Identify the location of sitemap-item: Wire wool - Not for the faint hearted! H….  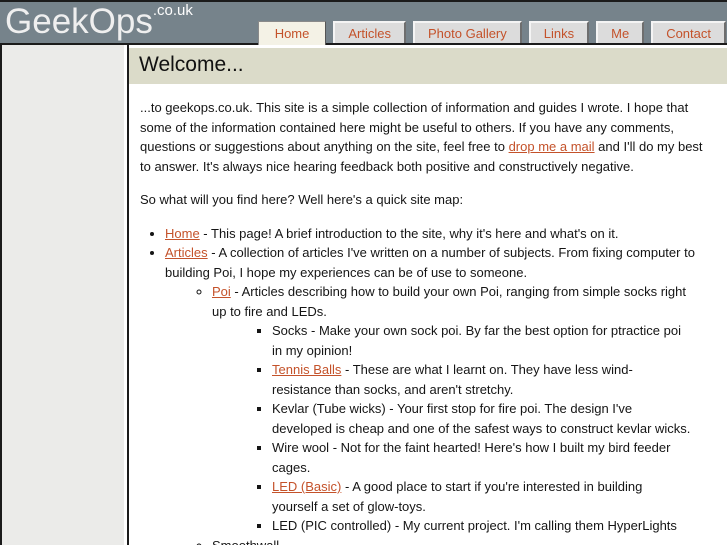
(487, 457).